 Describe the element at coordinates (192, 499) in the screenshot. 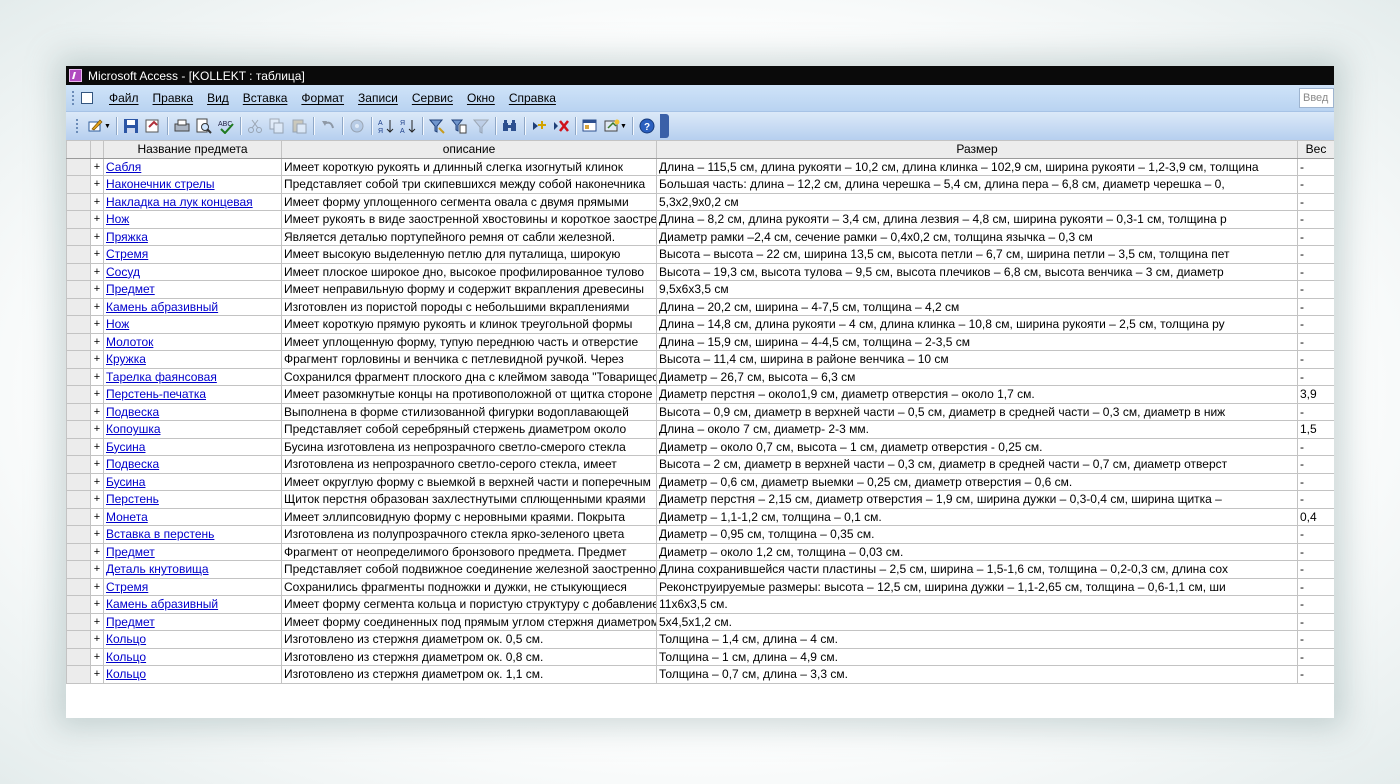

I see `name-cell: Перстень` at that location.